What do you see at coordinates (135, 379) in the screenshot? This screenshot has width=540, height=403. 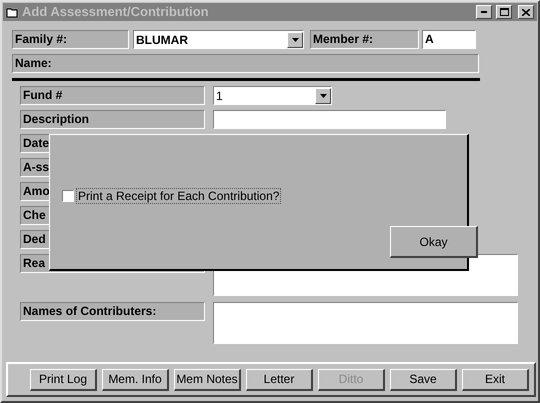 I see `toolbar-button: Mem. Info` at bounding box center [135, 379].